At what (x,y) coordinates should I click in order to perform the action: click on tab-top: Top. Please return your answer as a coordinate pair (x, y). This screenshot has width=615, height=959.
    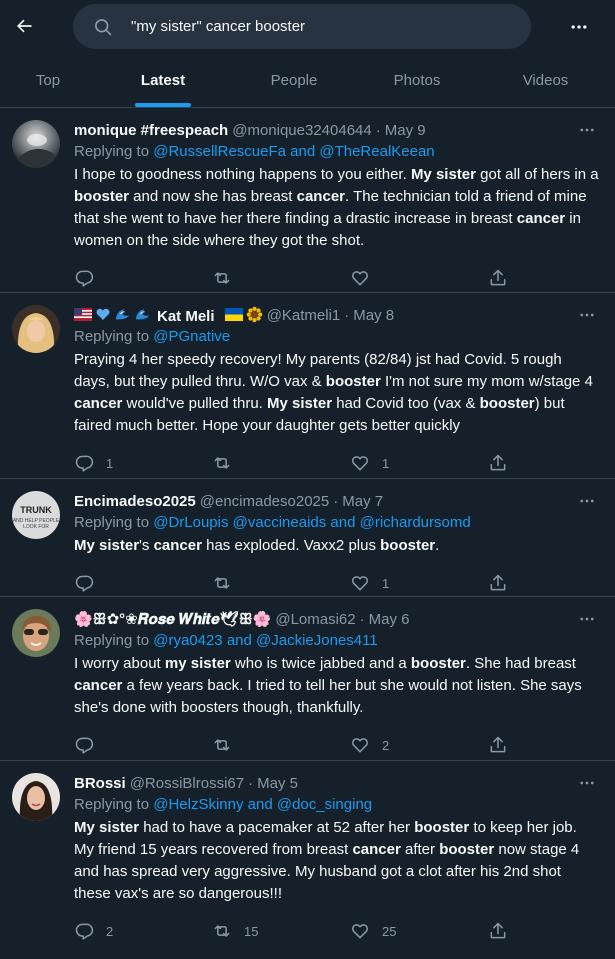
    Looking at the image, I should click on (48, 80).